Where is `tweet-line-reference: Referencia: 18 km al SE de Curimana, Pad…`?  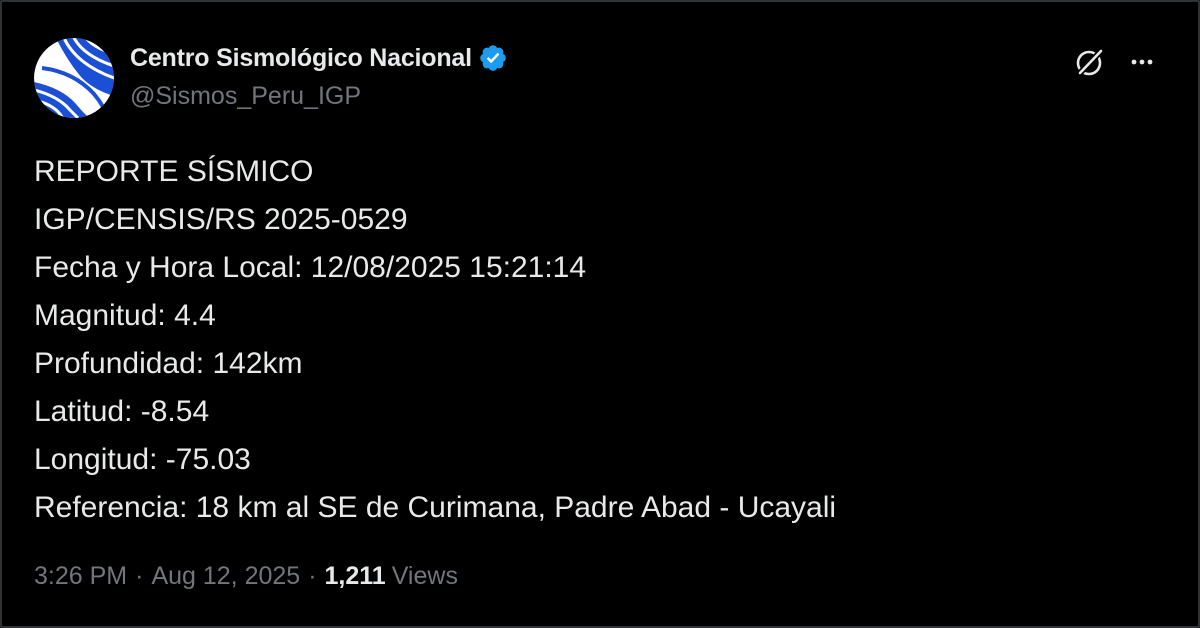
tweet-line-reference: Referencia: 18 km al SE de Curimana, Pad… is located at coordinates (435, 507).